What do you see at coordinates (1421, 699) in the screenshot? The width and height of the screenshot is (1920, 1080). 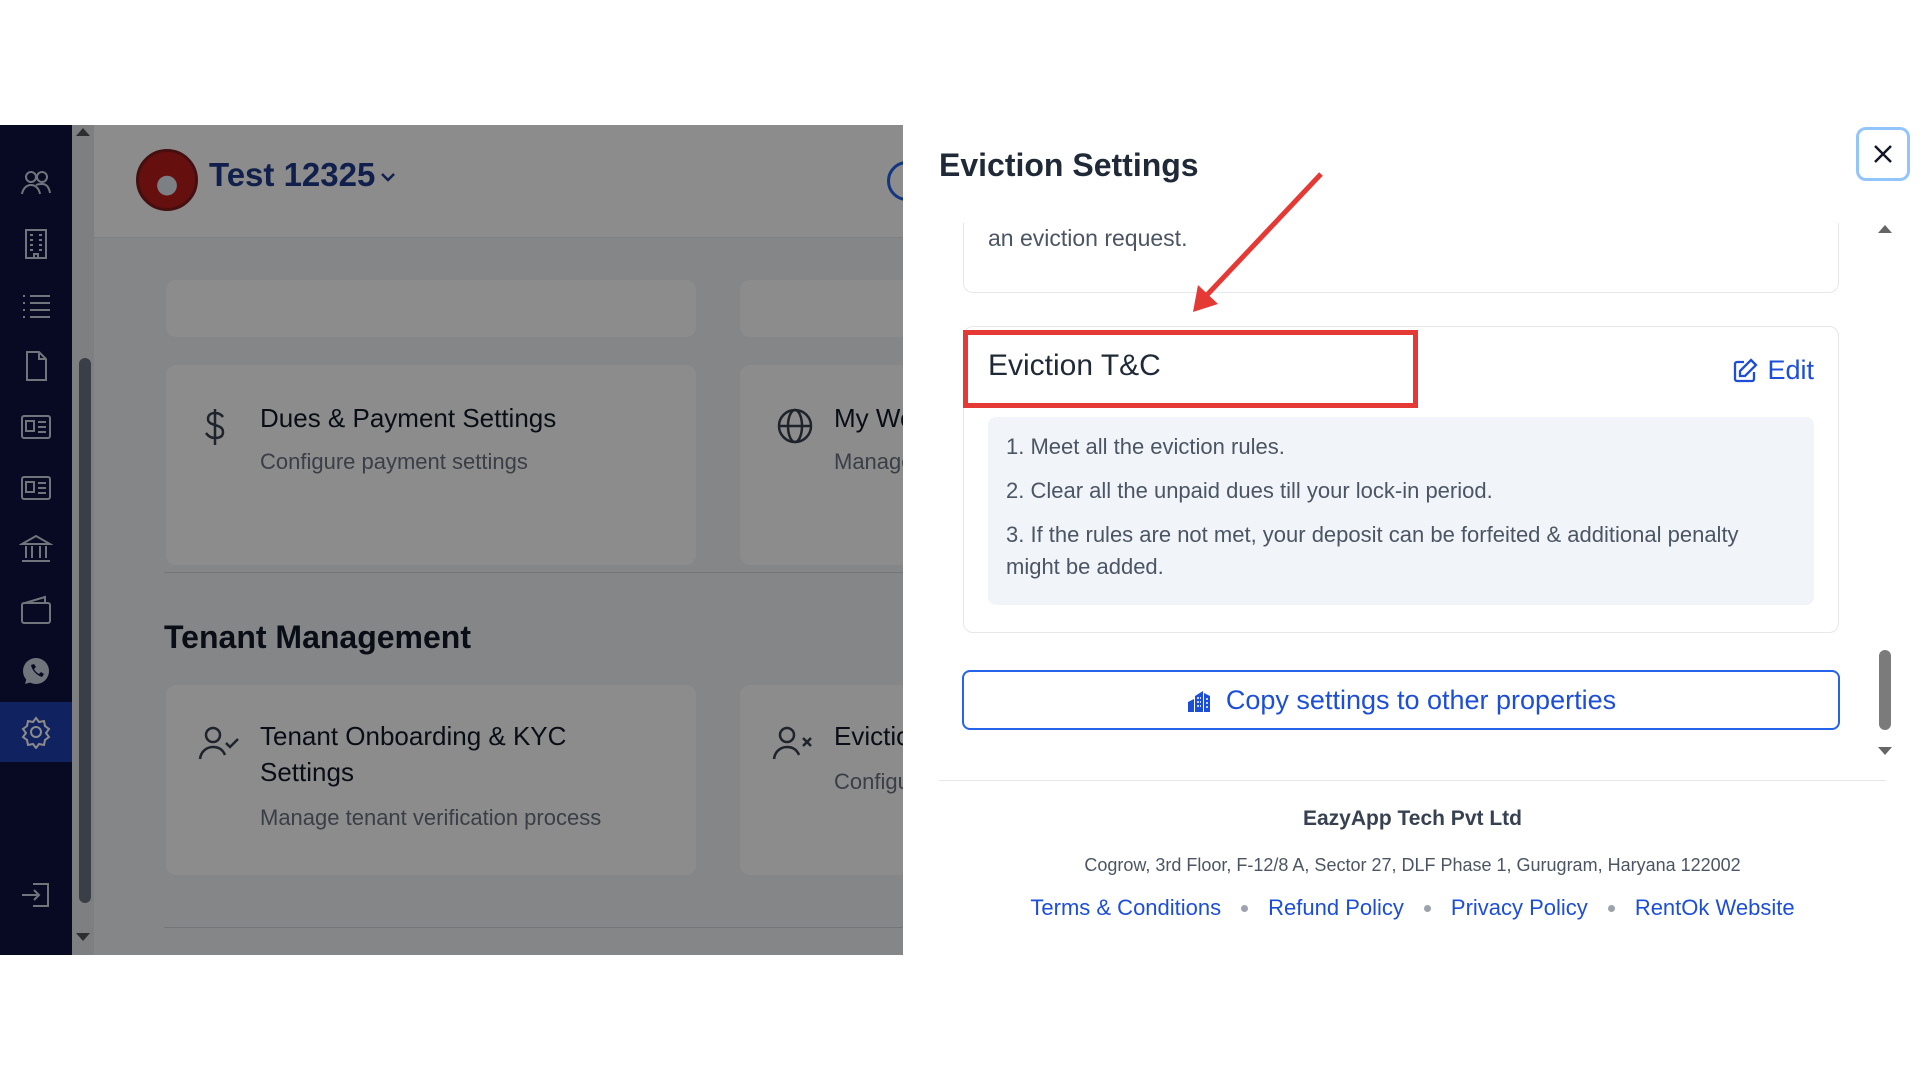 I see `copy-settings-label: Copy settings to other properties` at bounding box center [1421, 699].